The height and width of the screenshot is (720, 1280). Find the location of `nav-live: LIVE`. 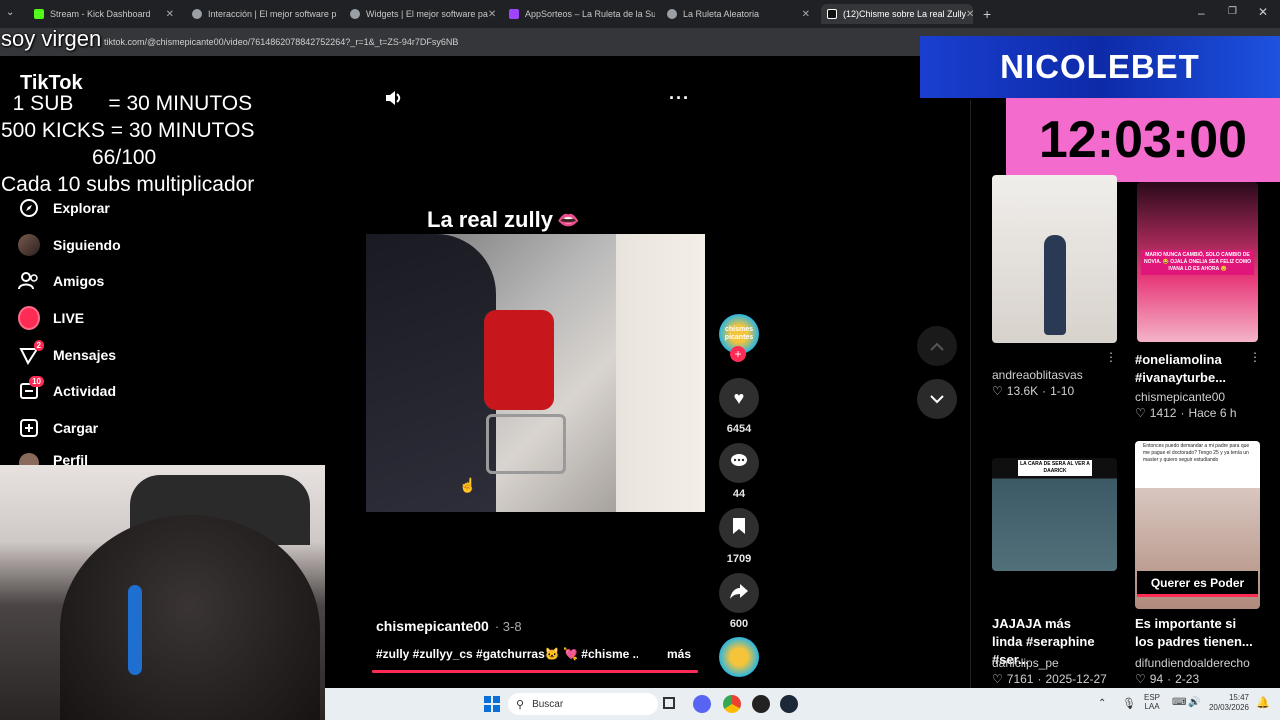

nav-live: LIVE is located at coordinates (51, 318).